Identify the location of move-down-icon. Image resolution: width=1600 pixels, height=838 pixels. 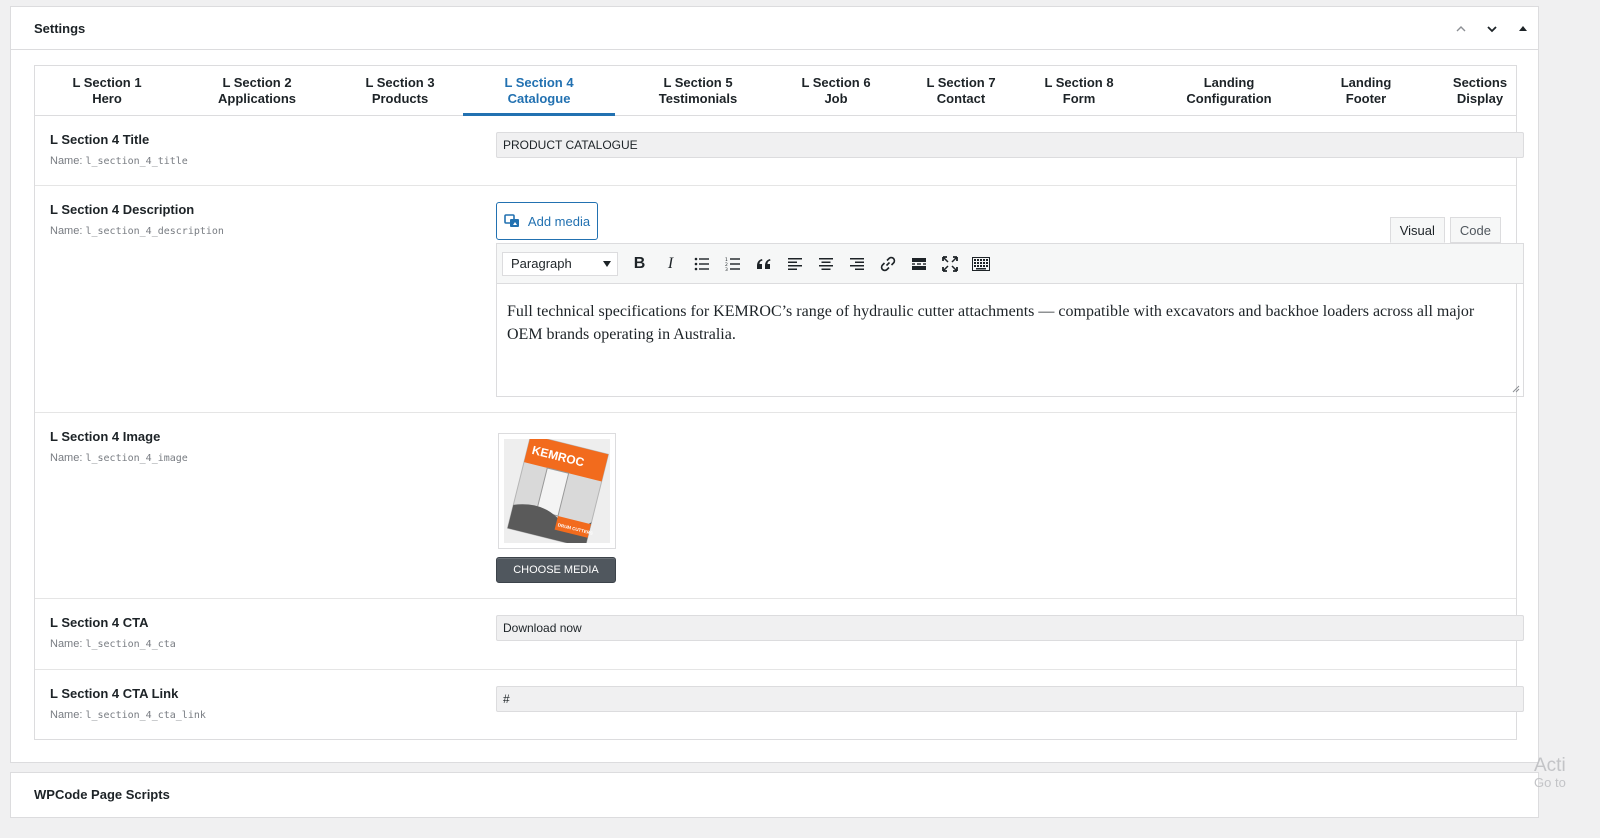
(1491, 28).